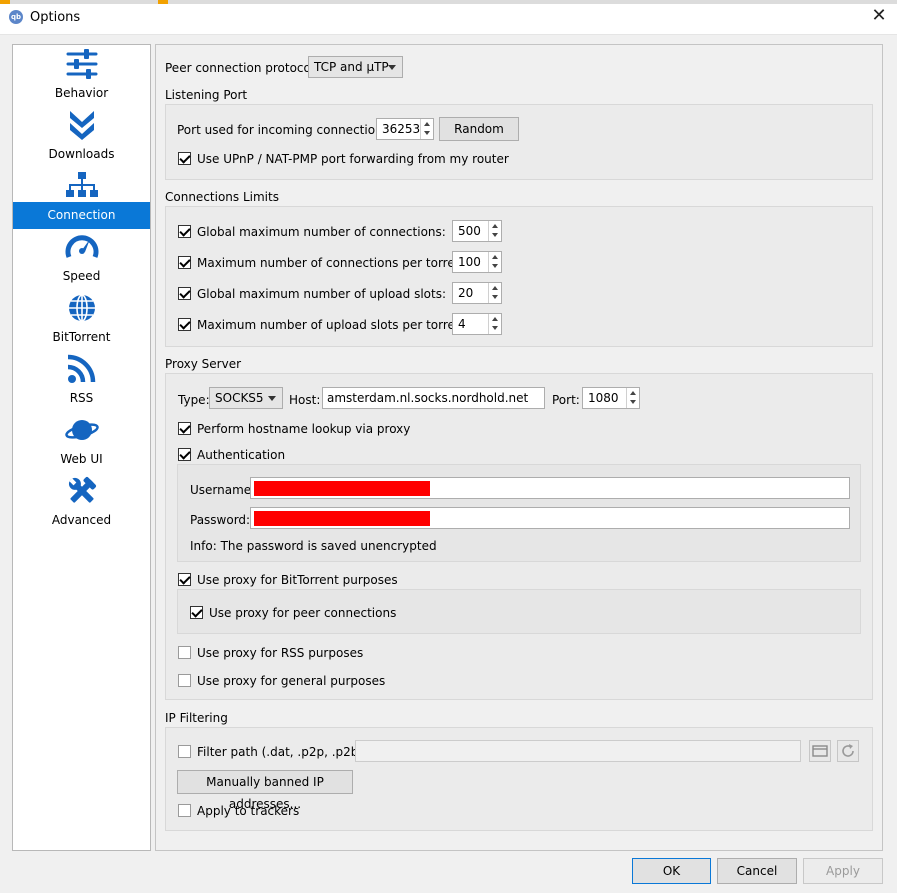  I want to click on limit-spinbox: 4, so click(477, 324).